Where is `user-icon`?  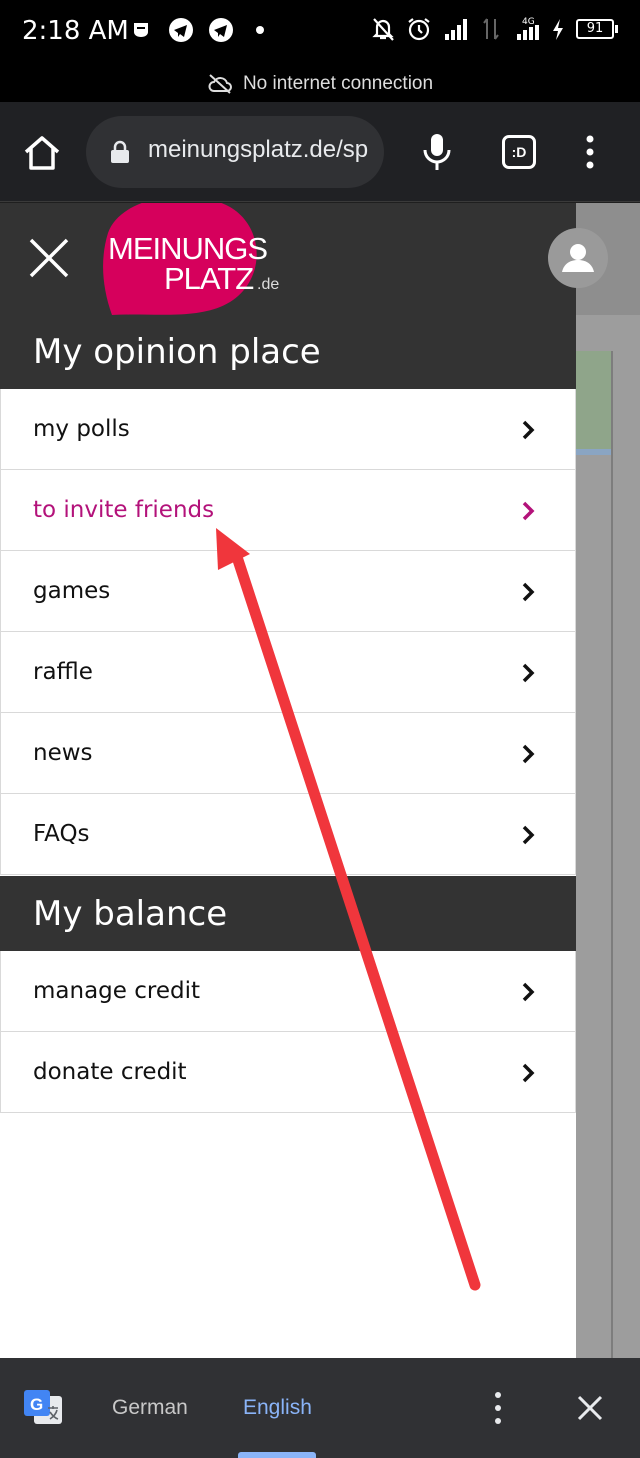 user-icon is located at coordinates (578, 258).